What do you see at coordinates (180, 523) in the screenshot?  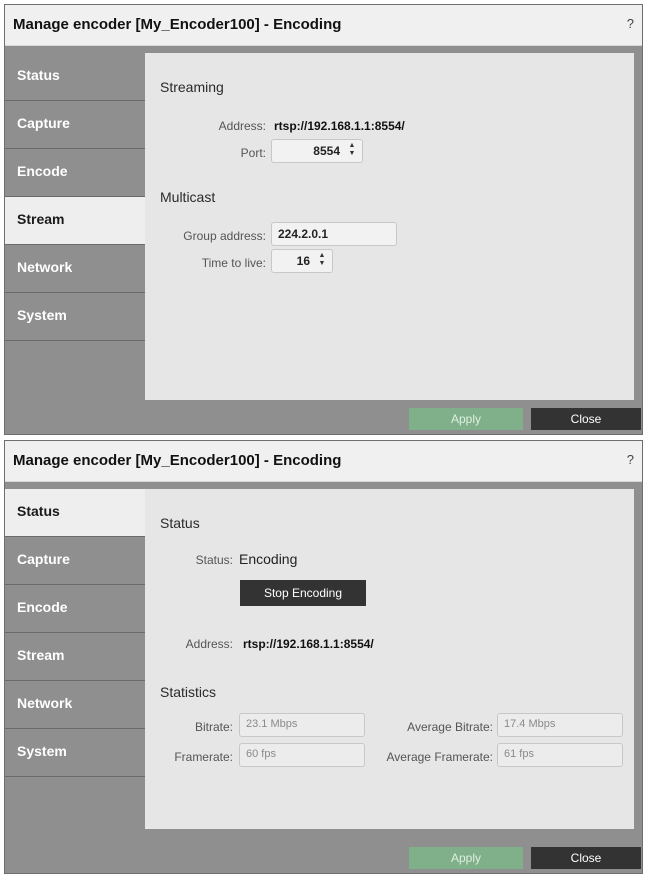 I see `status-section-title: Status` at bounding box center [180, 523].